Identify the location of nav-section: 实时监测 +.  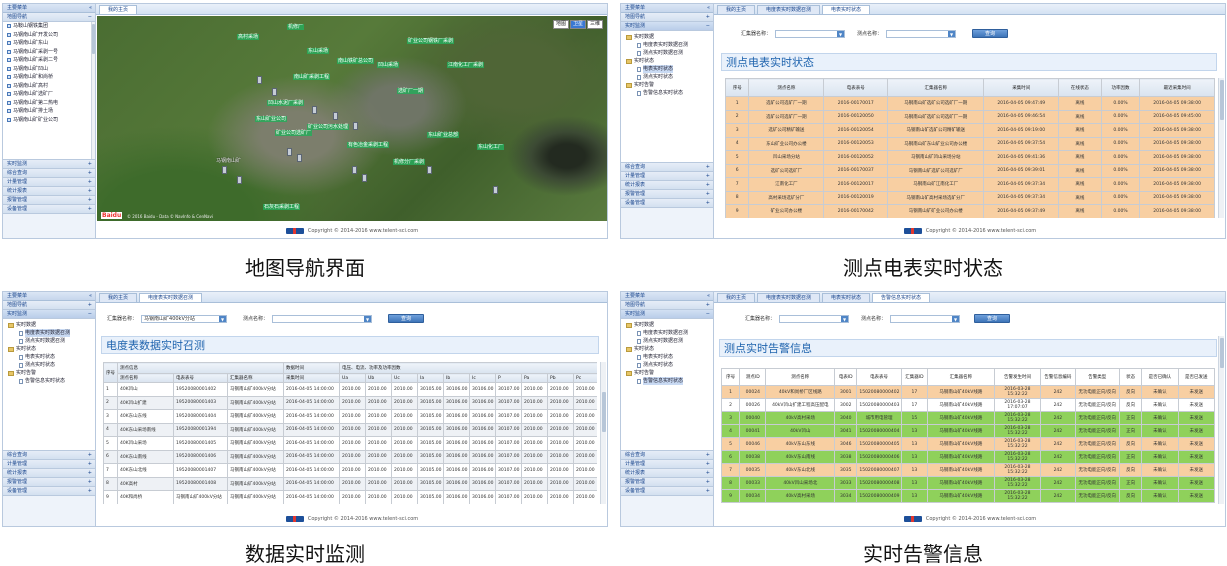
(49, 164).